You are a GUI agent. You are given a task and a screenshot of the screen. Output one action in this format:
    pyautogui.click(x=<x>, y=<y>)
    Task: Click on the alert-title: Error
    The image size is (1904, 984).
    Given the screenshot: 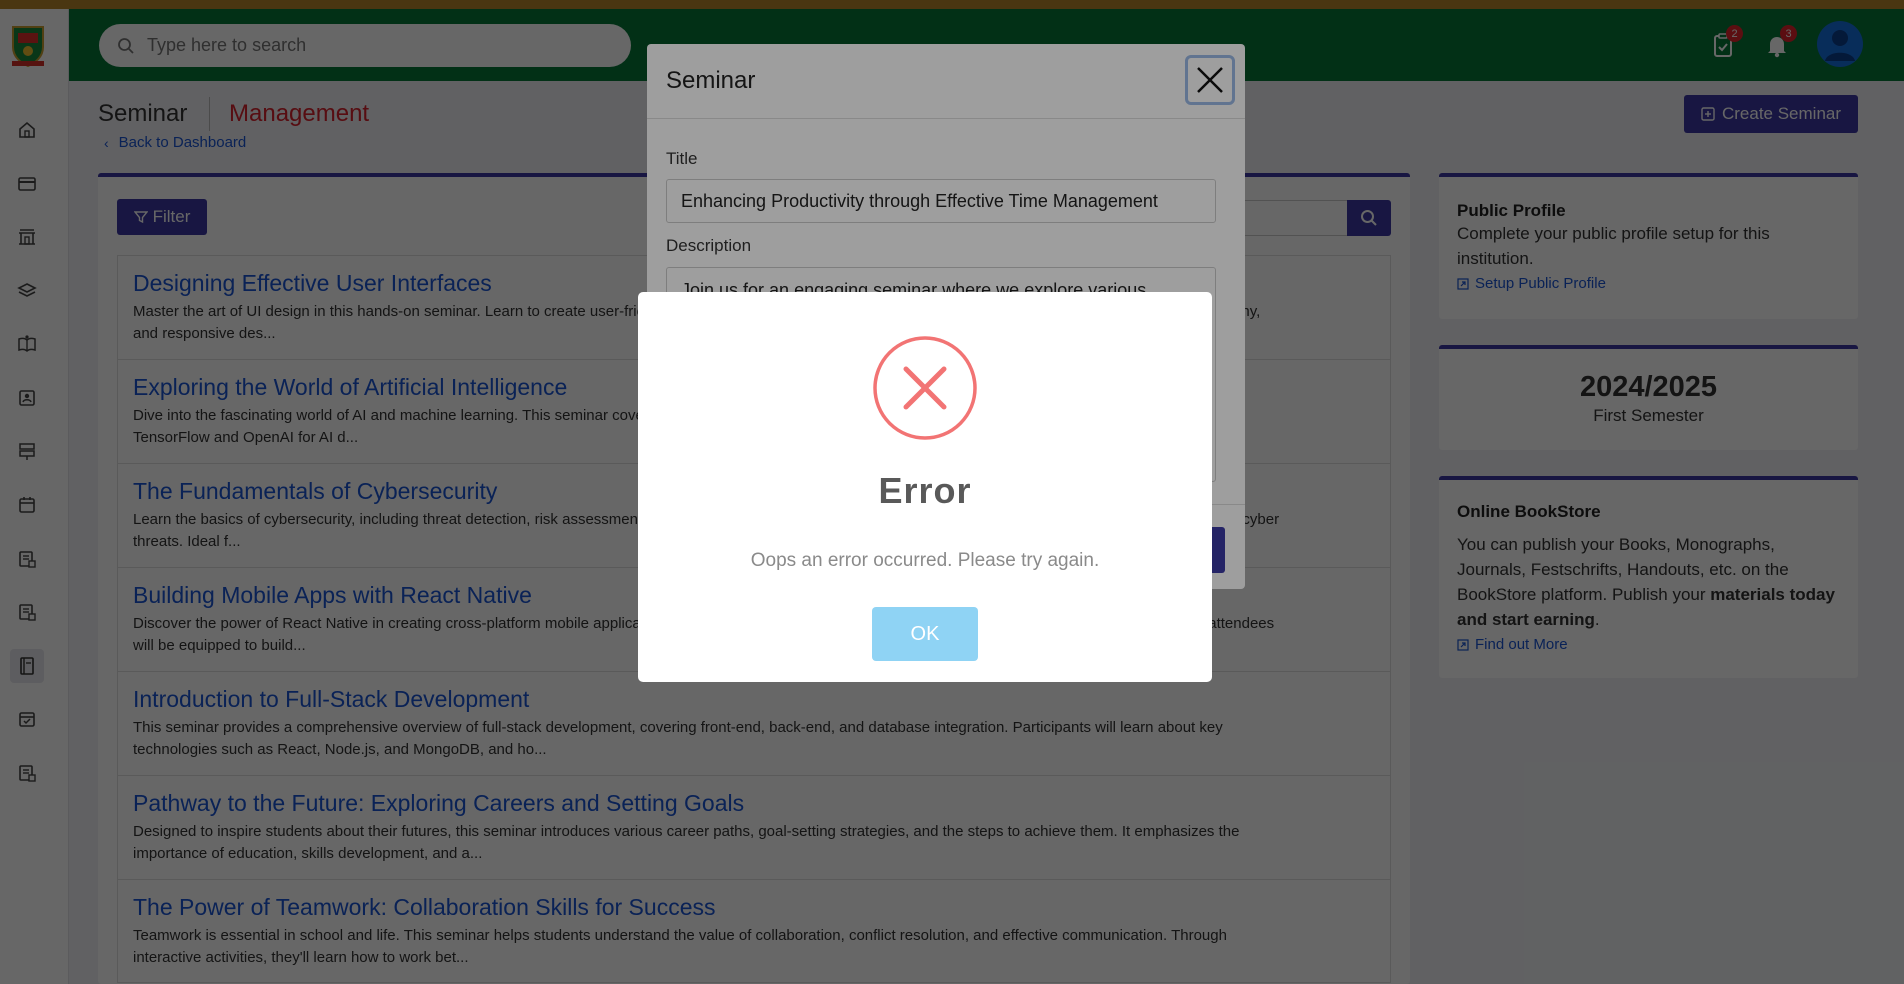 What is the action you would take?
    pyautogui.click(x=925, y=490)
    